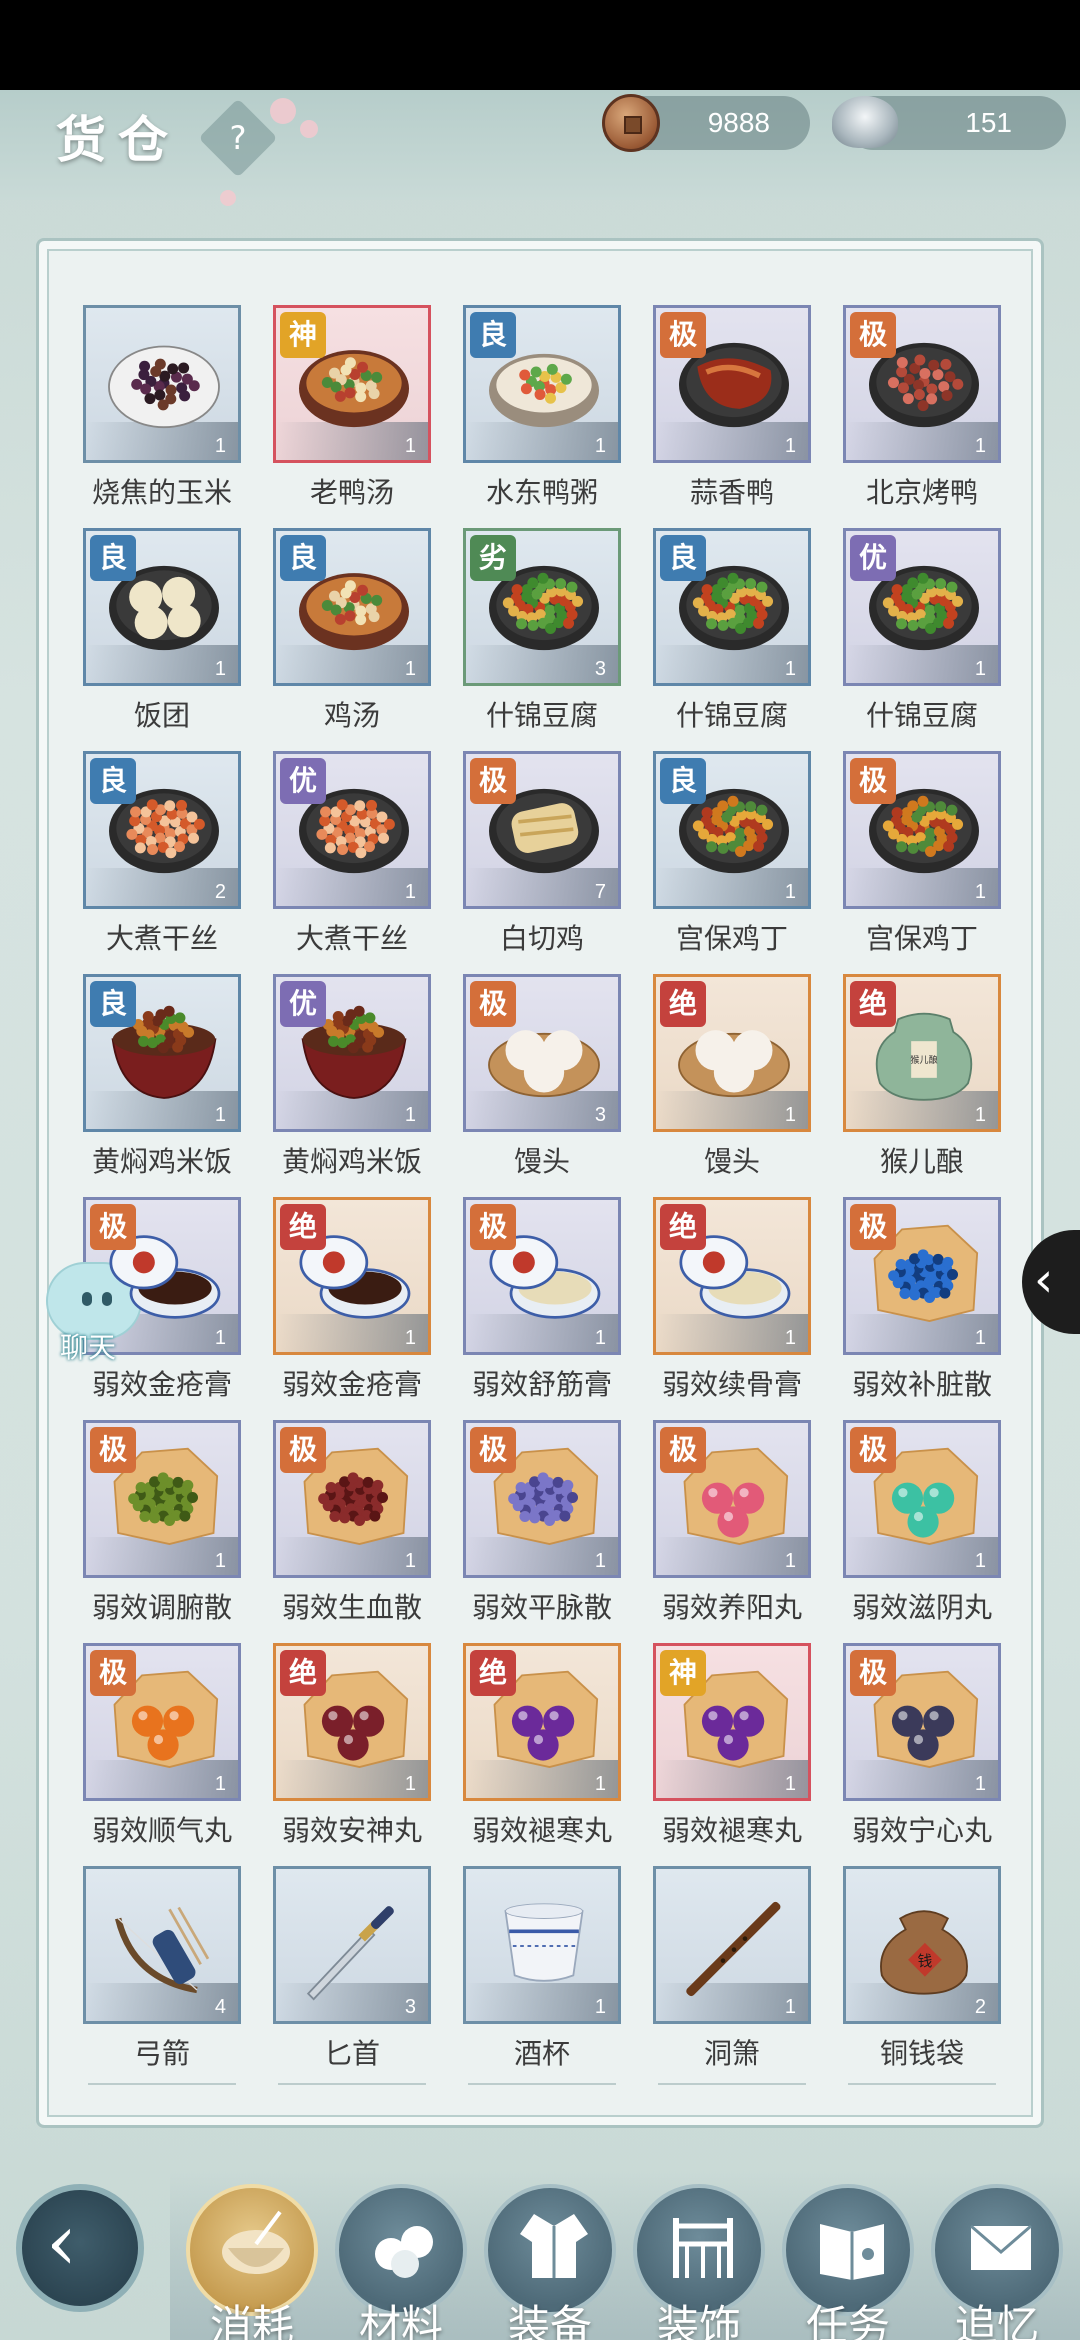  I want to click on inventory-item: 极 1 北京烤鸭, so click(922, 410).